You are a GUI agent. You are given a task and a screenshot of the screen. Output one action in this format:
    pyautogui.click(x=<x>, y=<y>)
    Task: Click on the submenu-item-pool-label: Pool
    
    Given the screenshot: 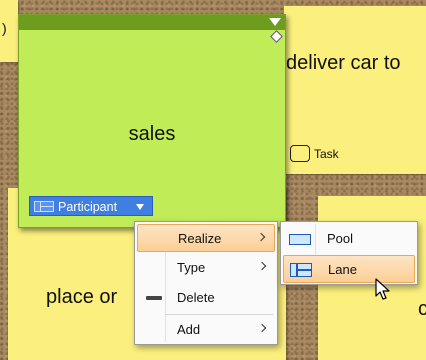 What is the action you would take?
    pyautogui.click(x=340, y=238)
    